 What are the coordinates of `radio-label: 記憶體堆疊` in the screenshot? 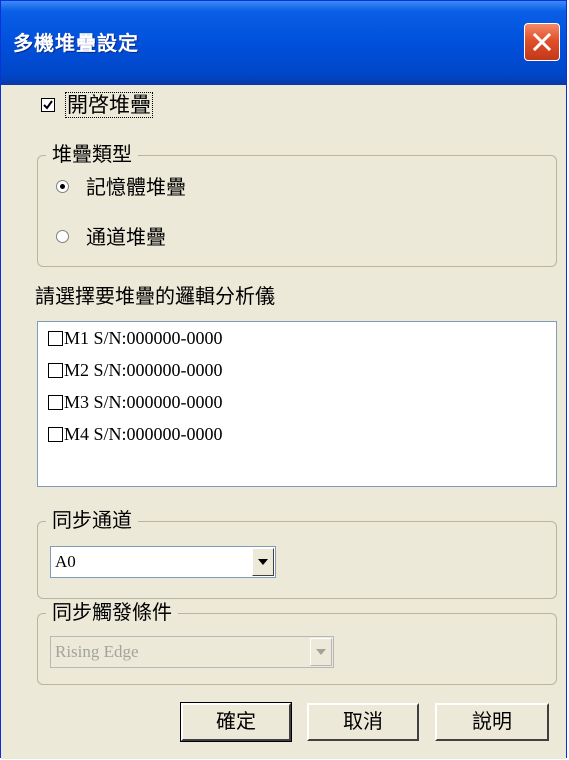 It's located at (136, 187).